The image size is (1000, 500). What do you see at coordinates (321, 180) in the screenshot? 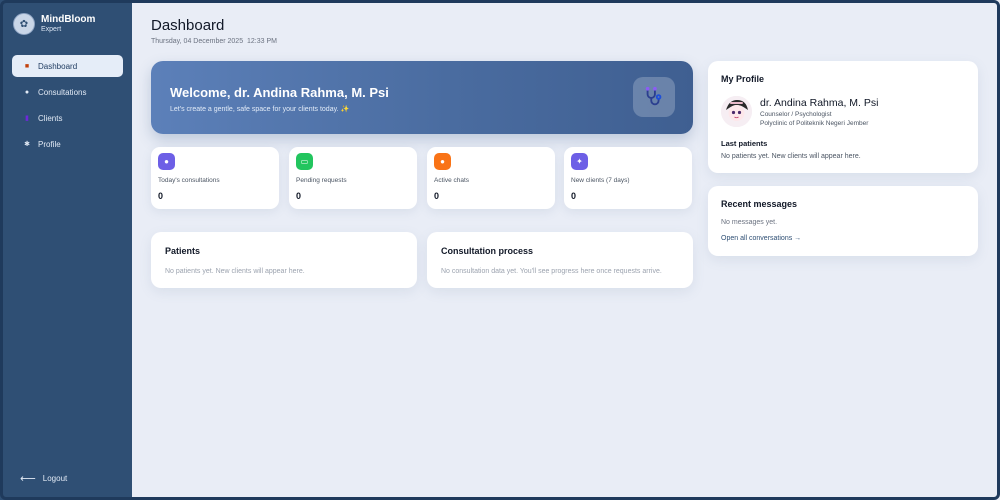
I see `stat-label: Pending requests` at bounding box center [321, 180].